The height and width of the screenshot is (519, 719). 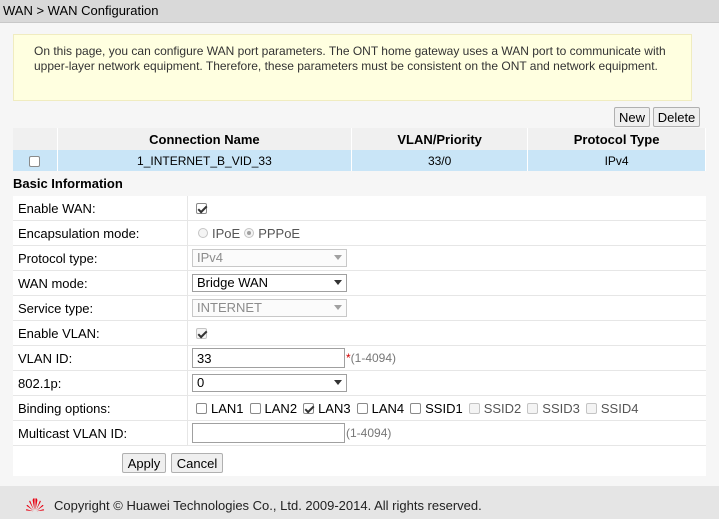 What do you see at coordinates (205, 139) in the screenshot?
I see `column-header-connection-name: Connection Name` at bounding box center [205, 139].